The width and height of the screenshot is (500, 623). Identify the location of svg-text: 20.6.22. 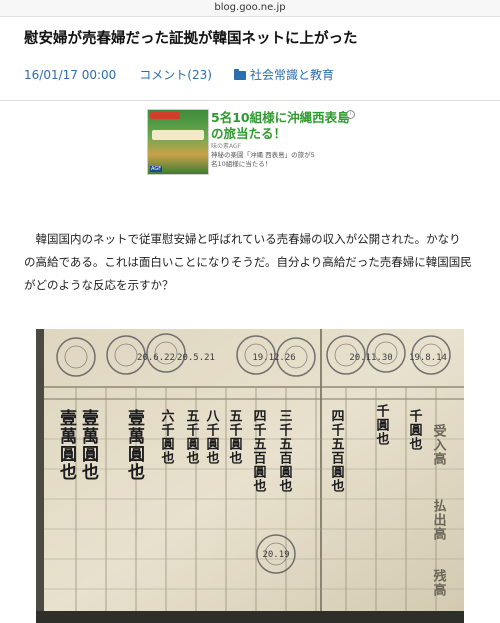
(156, 358).